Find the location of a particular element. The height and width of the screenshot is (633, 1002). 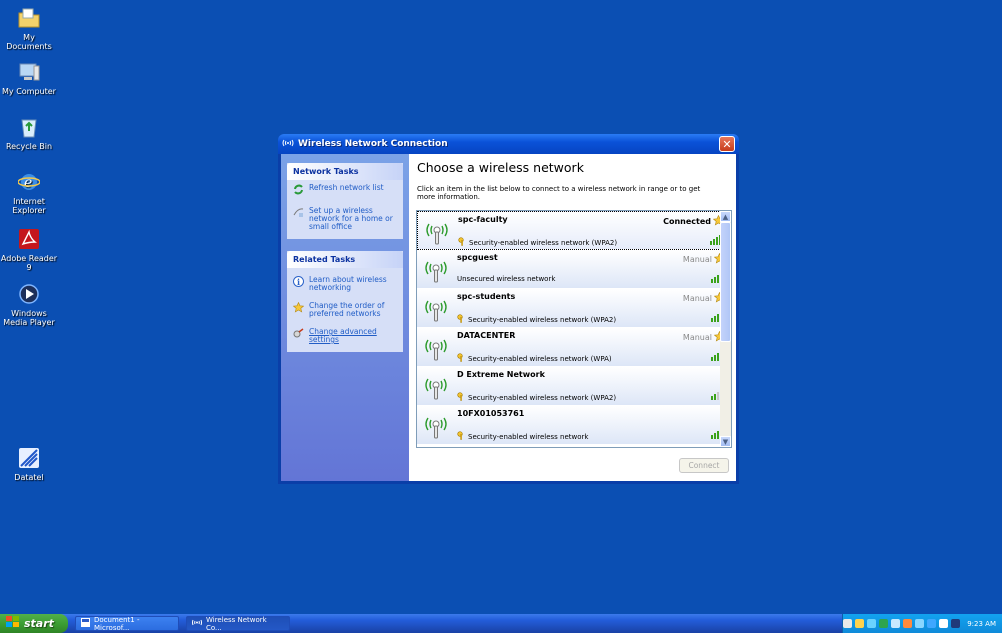

network-status-label: Connected is located at coordinates (687, 221).